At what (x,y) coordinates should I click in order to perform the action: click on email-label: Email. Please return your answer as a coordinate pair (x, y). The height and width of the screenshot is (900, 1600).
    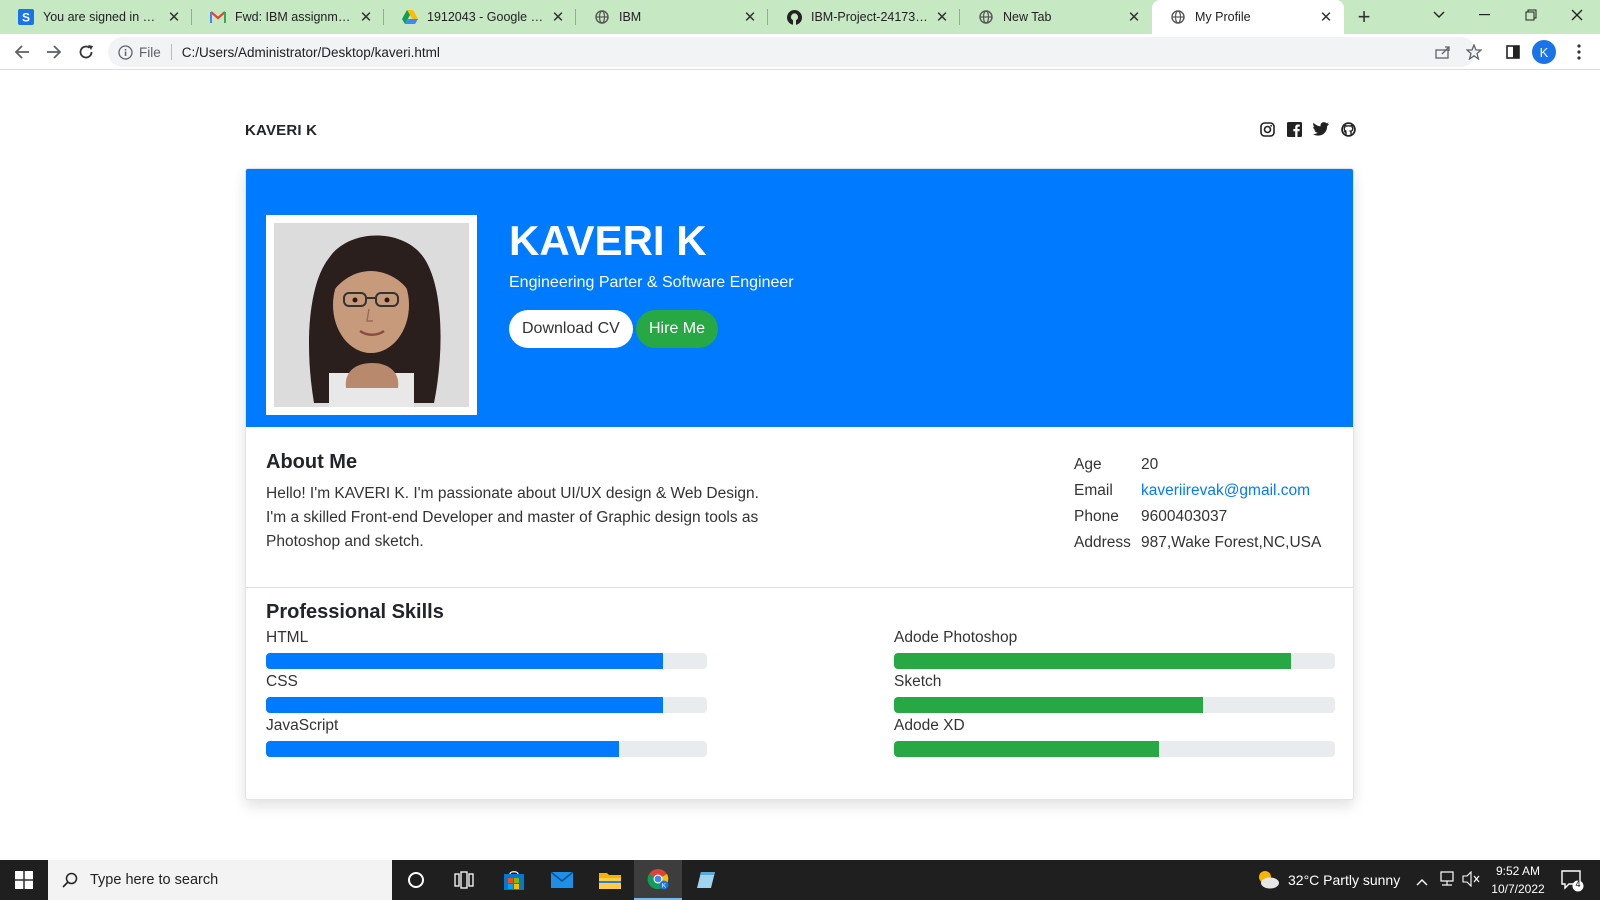
    Looking at the image, I should click on (1093, 490).